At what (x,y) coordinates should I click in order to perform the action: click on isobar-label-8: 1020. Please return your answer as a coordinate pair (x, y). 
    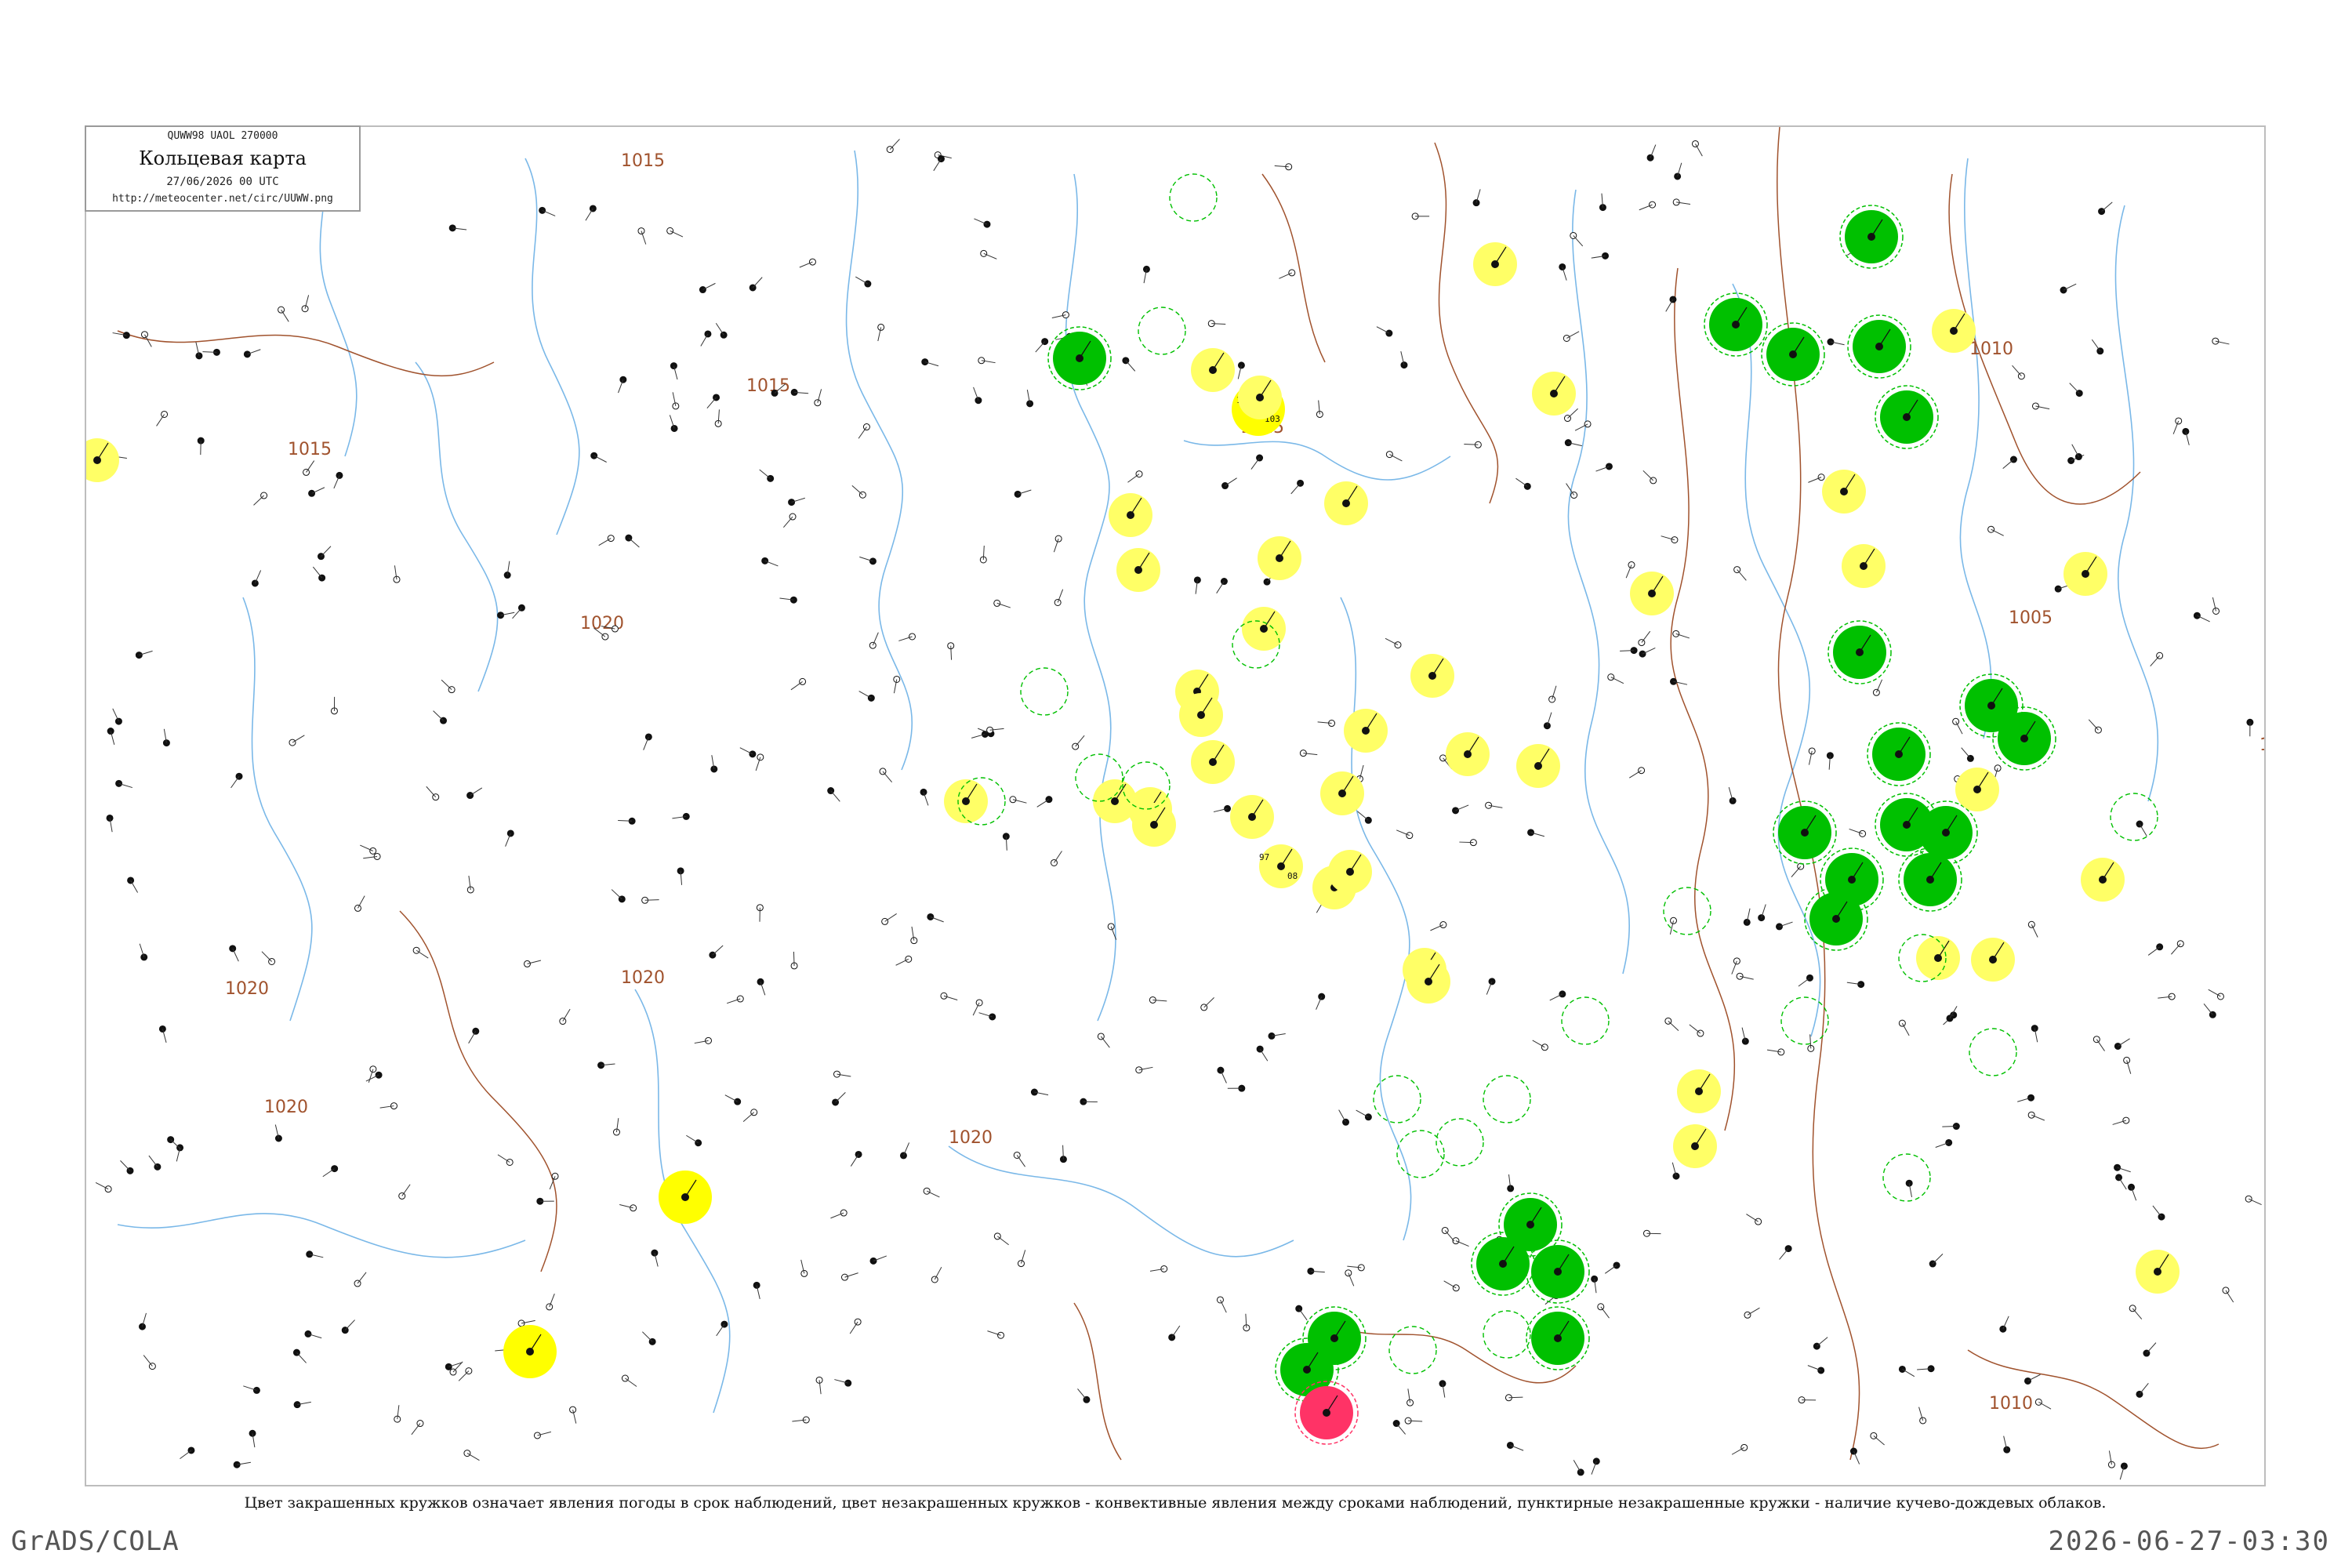
    Looking at the image, I should click on (286, 1107).